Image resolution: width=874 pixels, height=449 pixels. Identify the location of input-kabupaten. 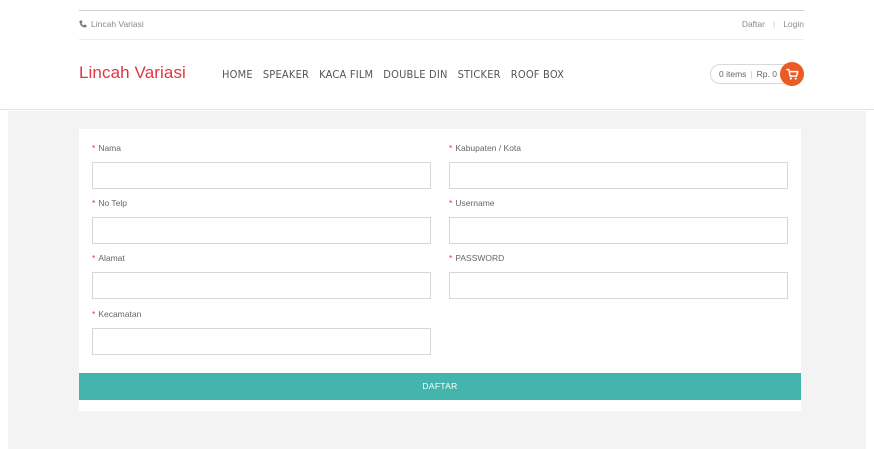
(618, 175).